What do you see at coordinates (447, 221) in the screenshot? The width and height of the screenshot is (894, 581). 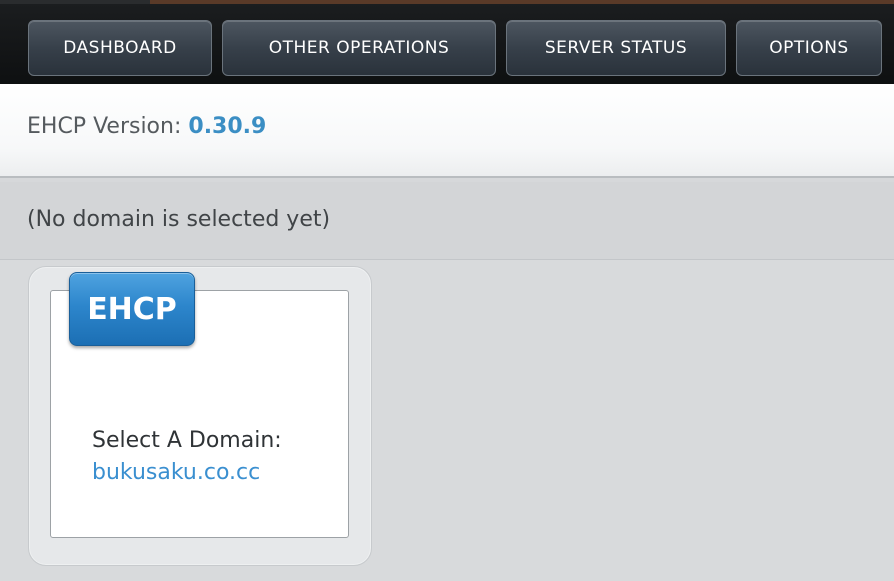 I see `domain-notice-bar: (No domain is selected yet)` at bounding box center [447, 221].